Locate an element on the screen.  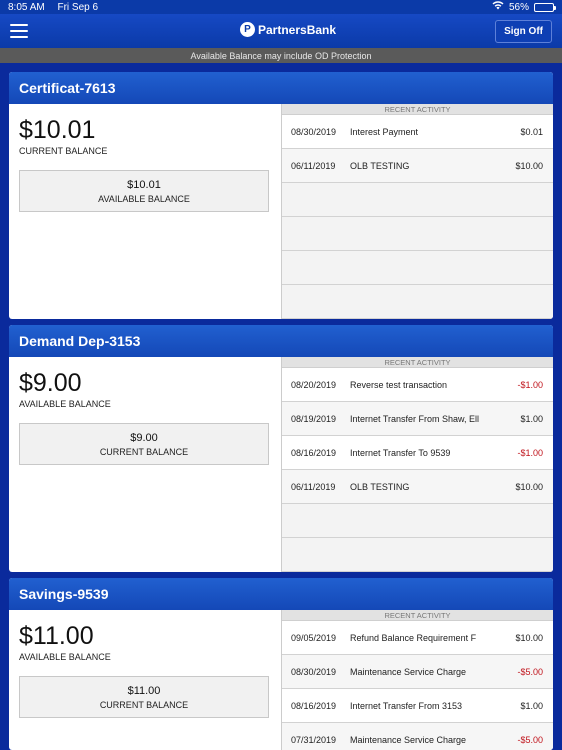
transaction-description: Internet Transfer To 9539 is located at coordinates (400, 452).